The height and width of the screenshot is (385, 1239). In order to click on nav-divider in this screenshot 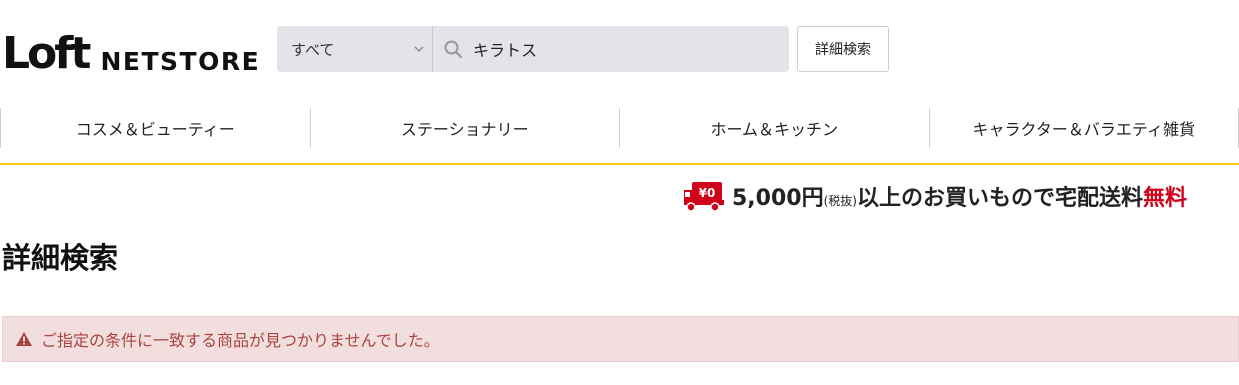, I will do `click(619, 164)`.